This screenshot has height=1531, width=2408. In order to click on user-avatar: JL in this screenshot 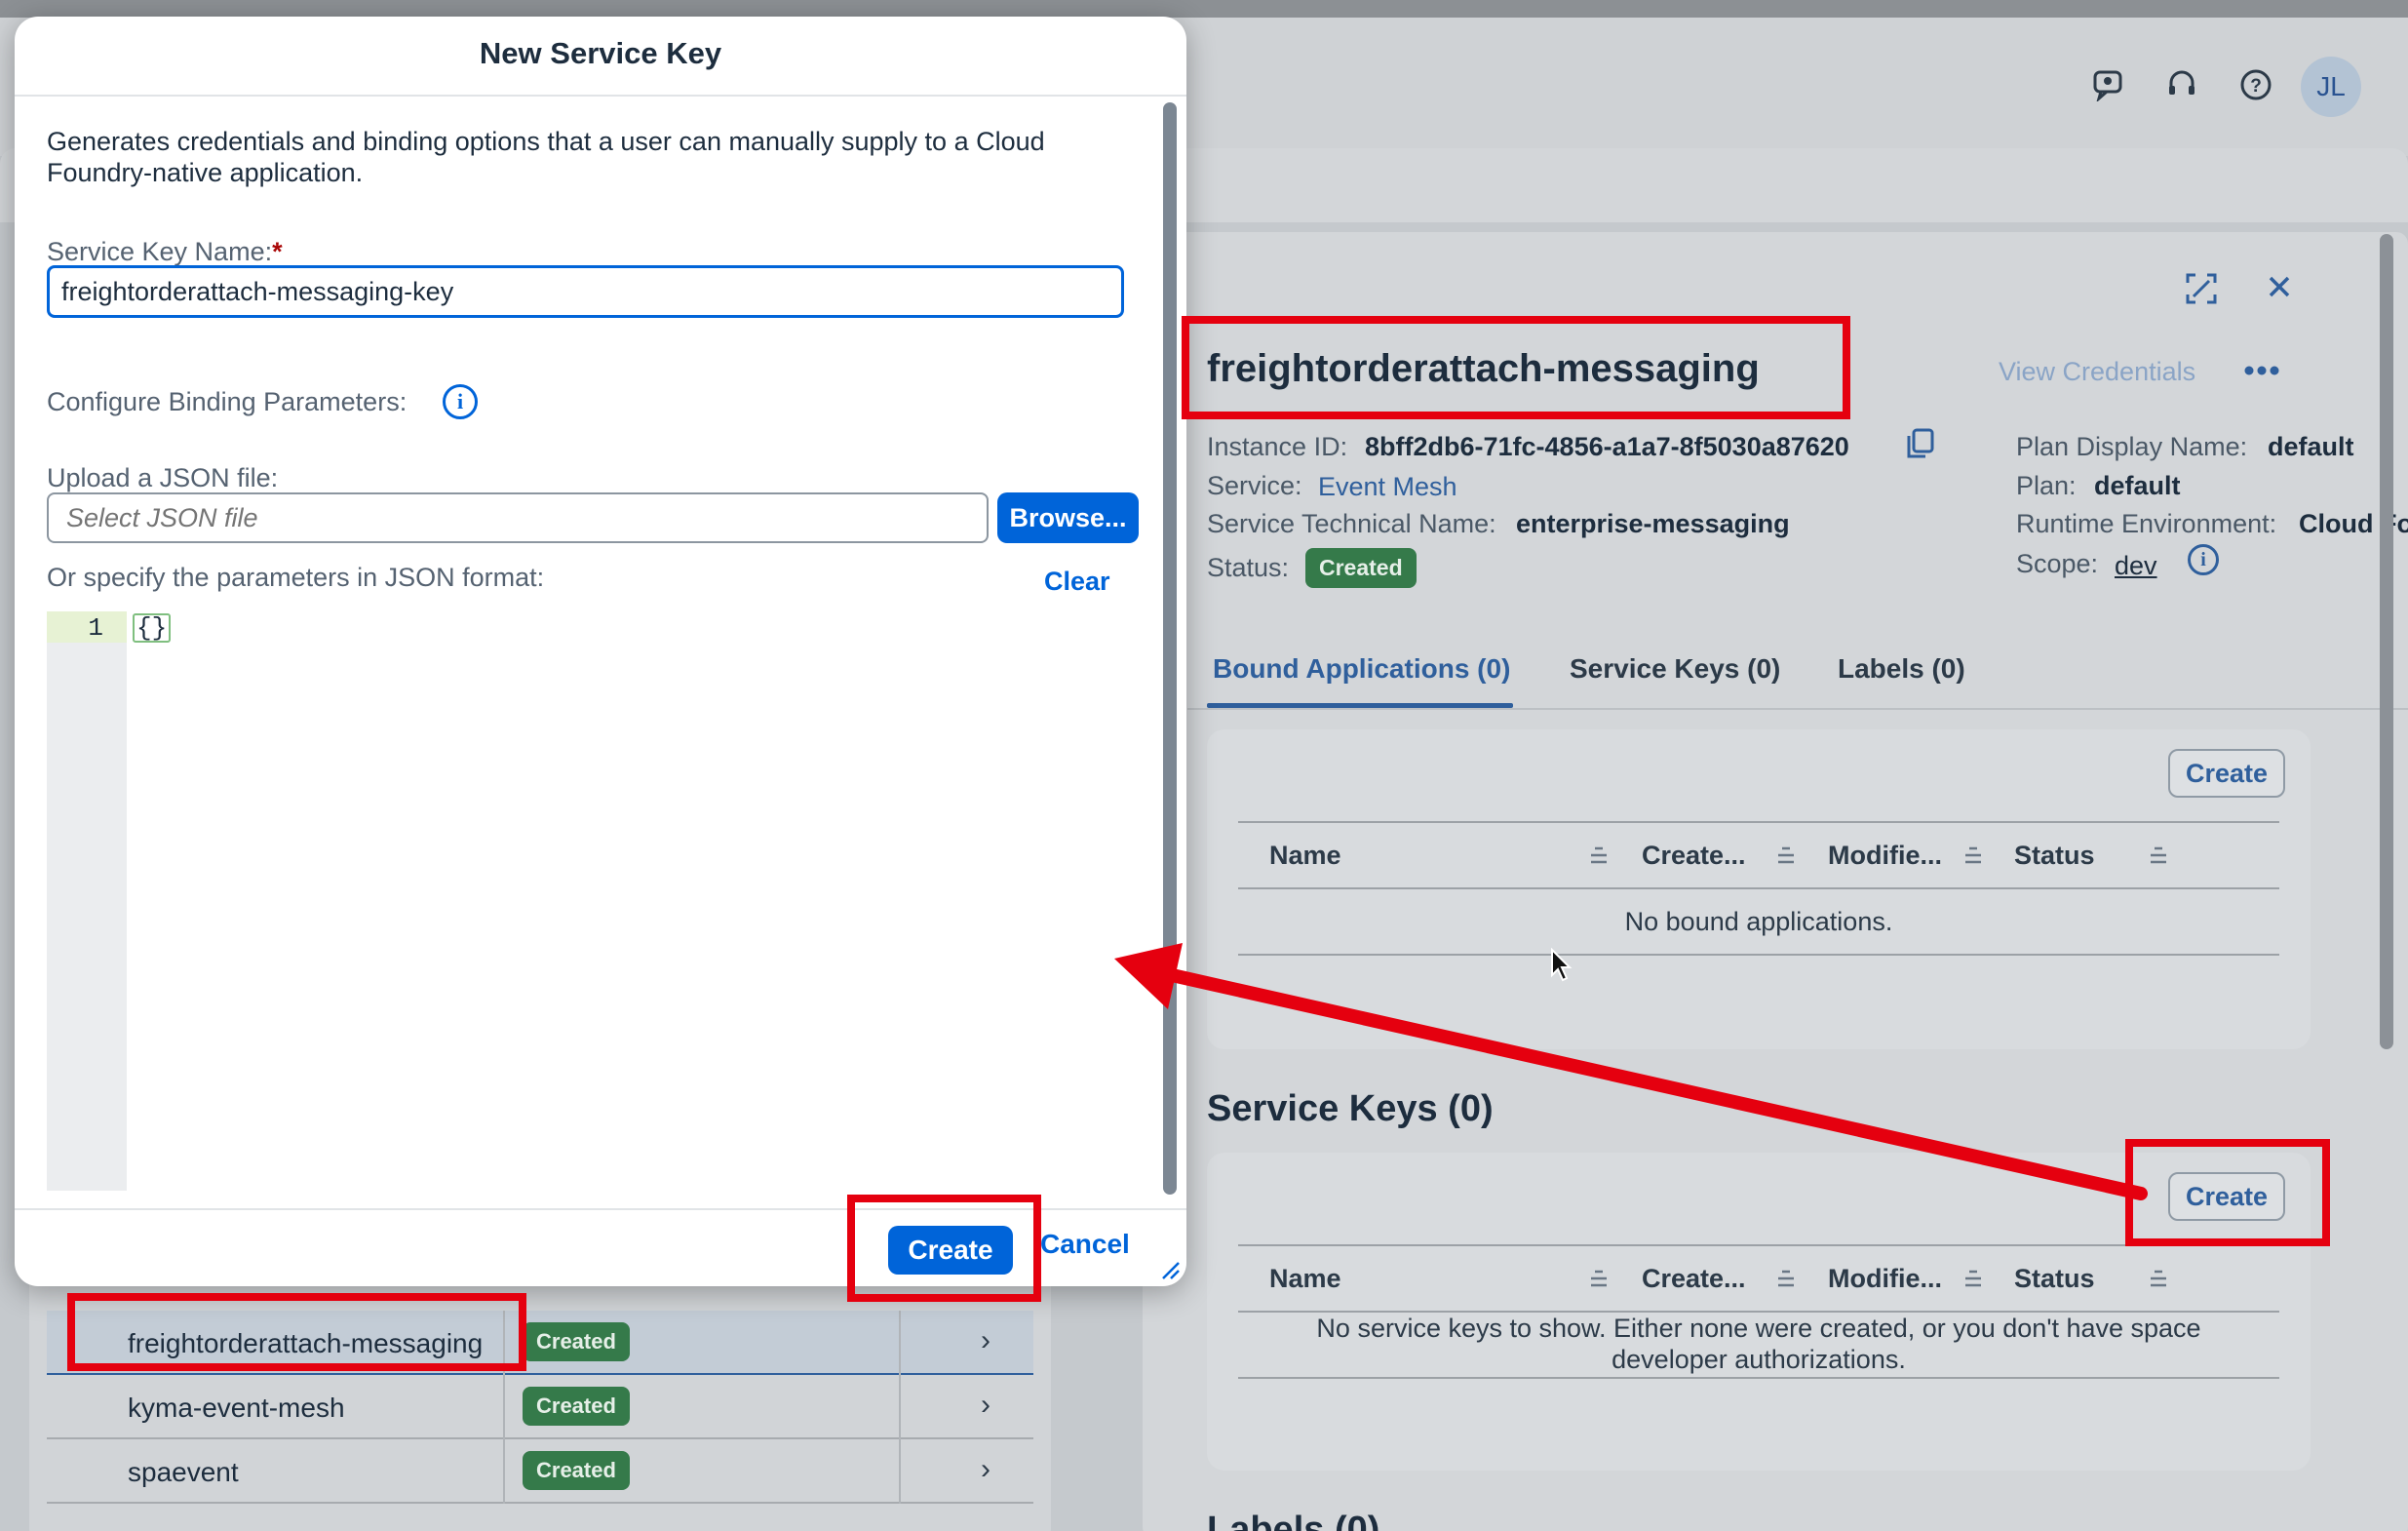, I will do `click(2331, 87)`.